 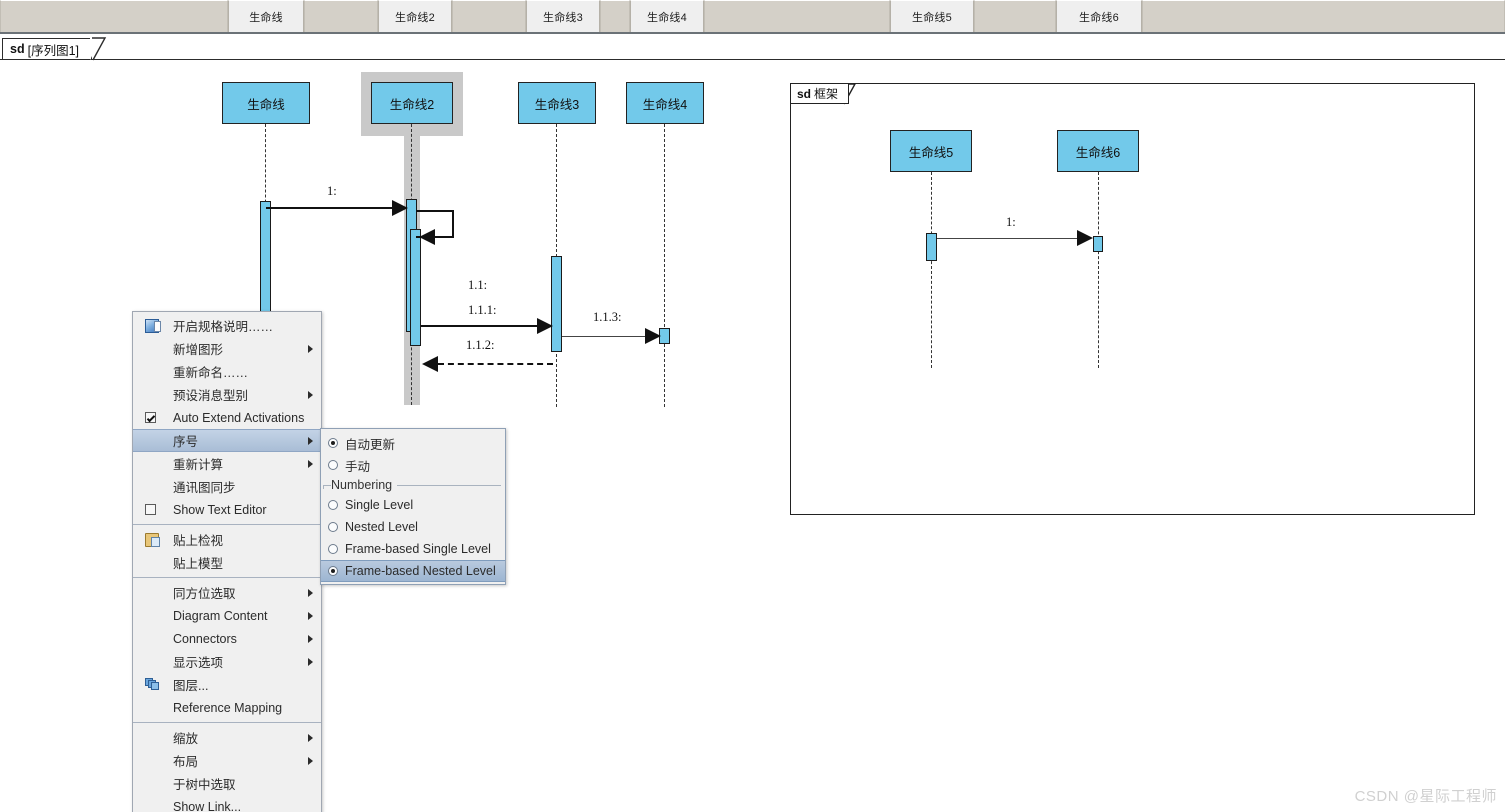 I want to click on inner-frame-tab: sd 框架, so click(x=820, y=94).